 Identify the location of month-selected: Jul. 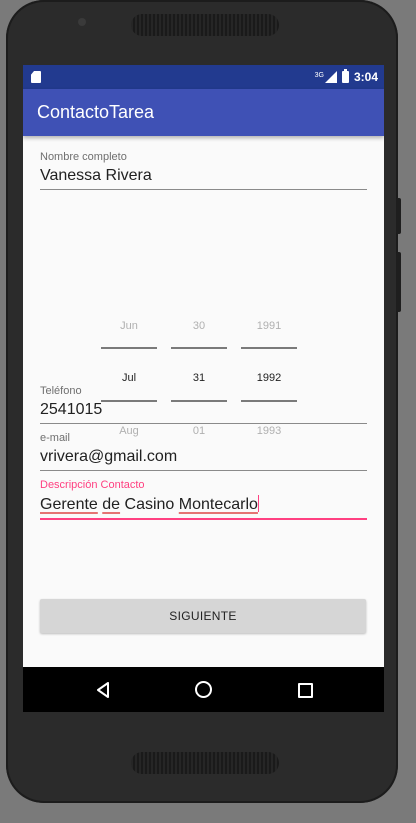
(129, 378).